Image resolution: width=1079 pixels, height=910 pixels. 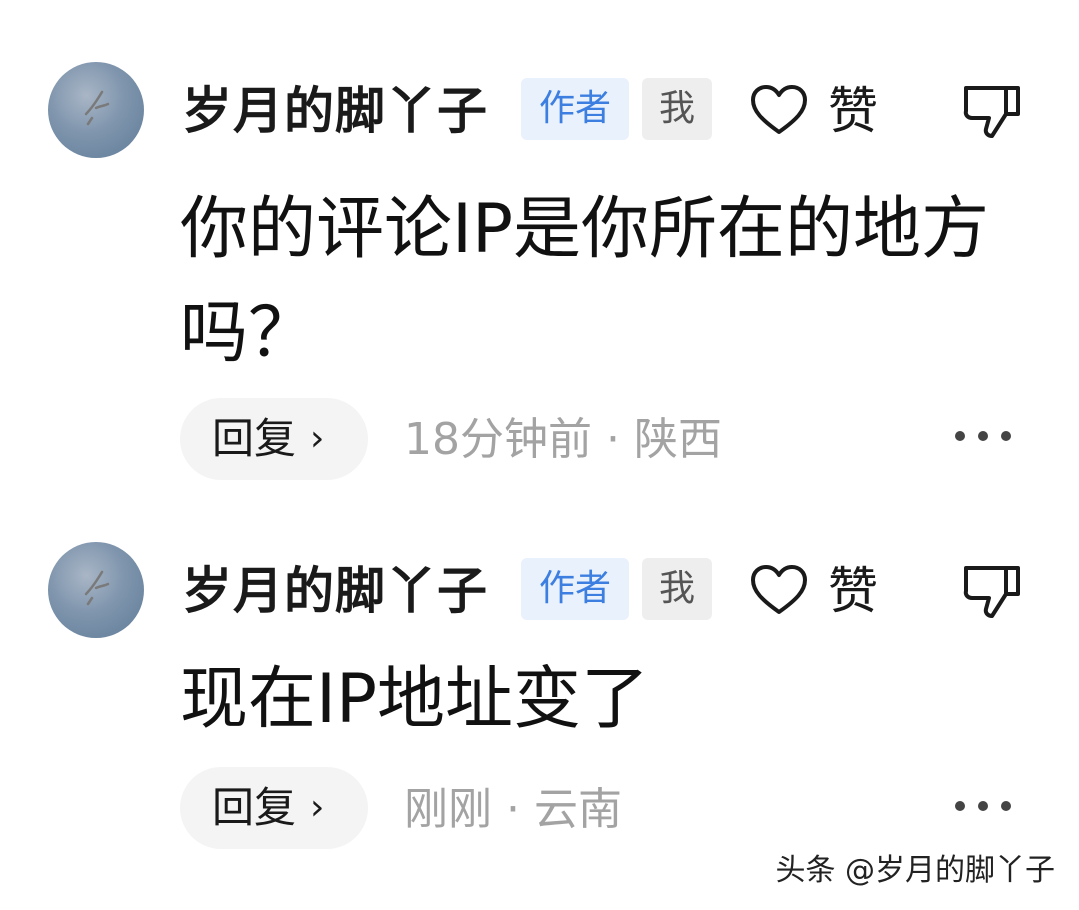 I want to click on comment-meta: 18分钟前 · 陕西, so click(x=563, y=439).